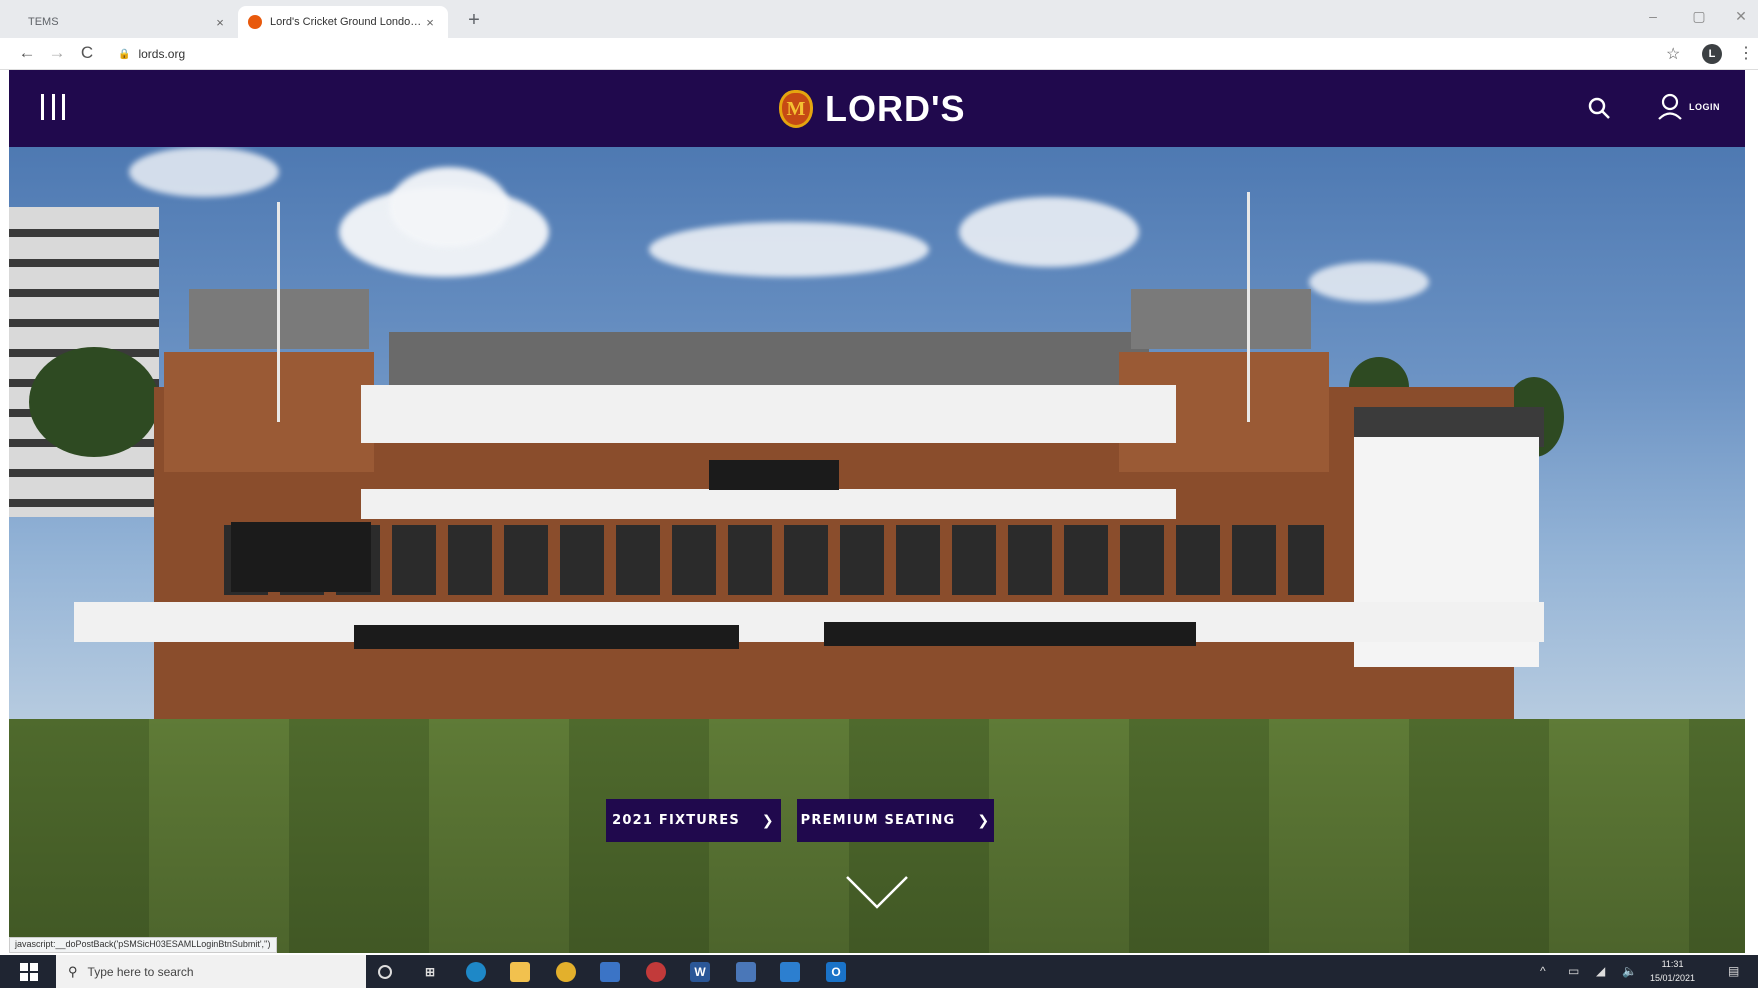 The height and width of the screenshot is (988, 1758). I want to click on logo-text: LORD'S, so click(895, 108).